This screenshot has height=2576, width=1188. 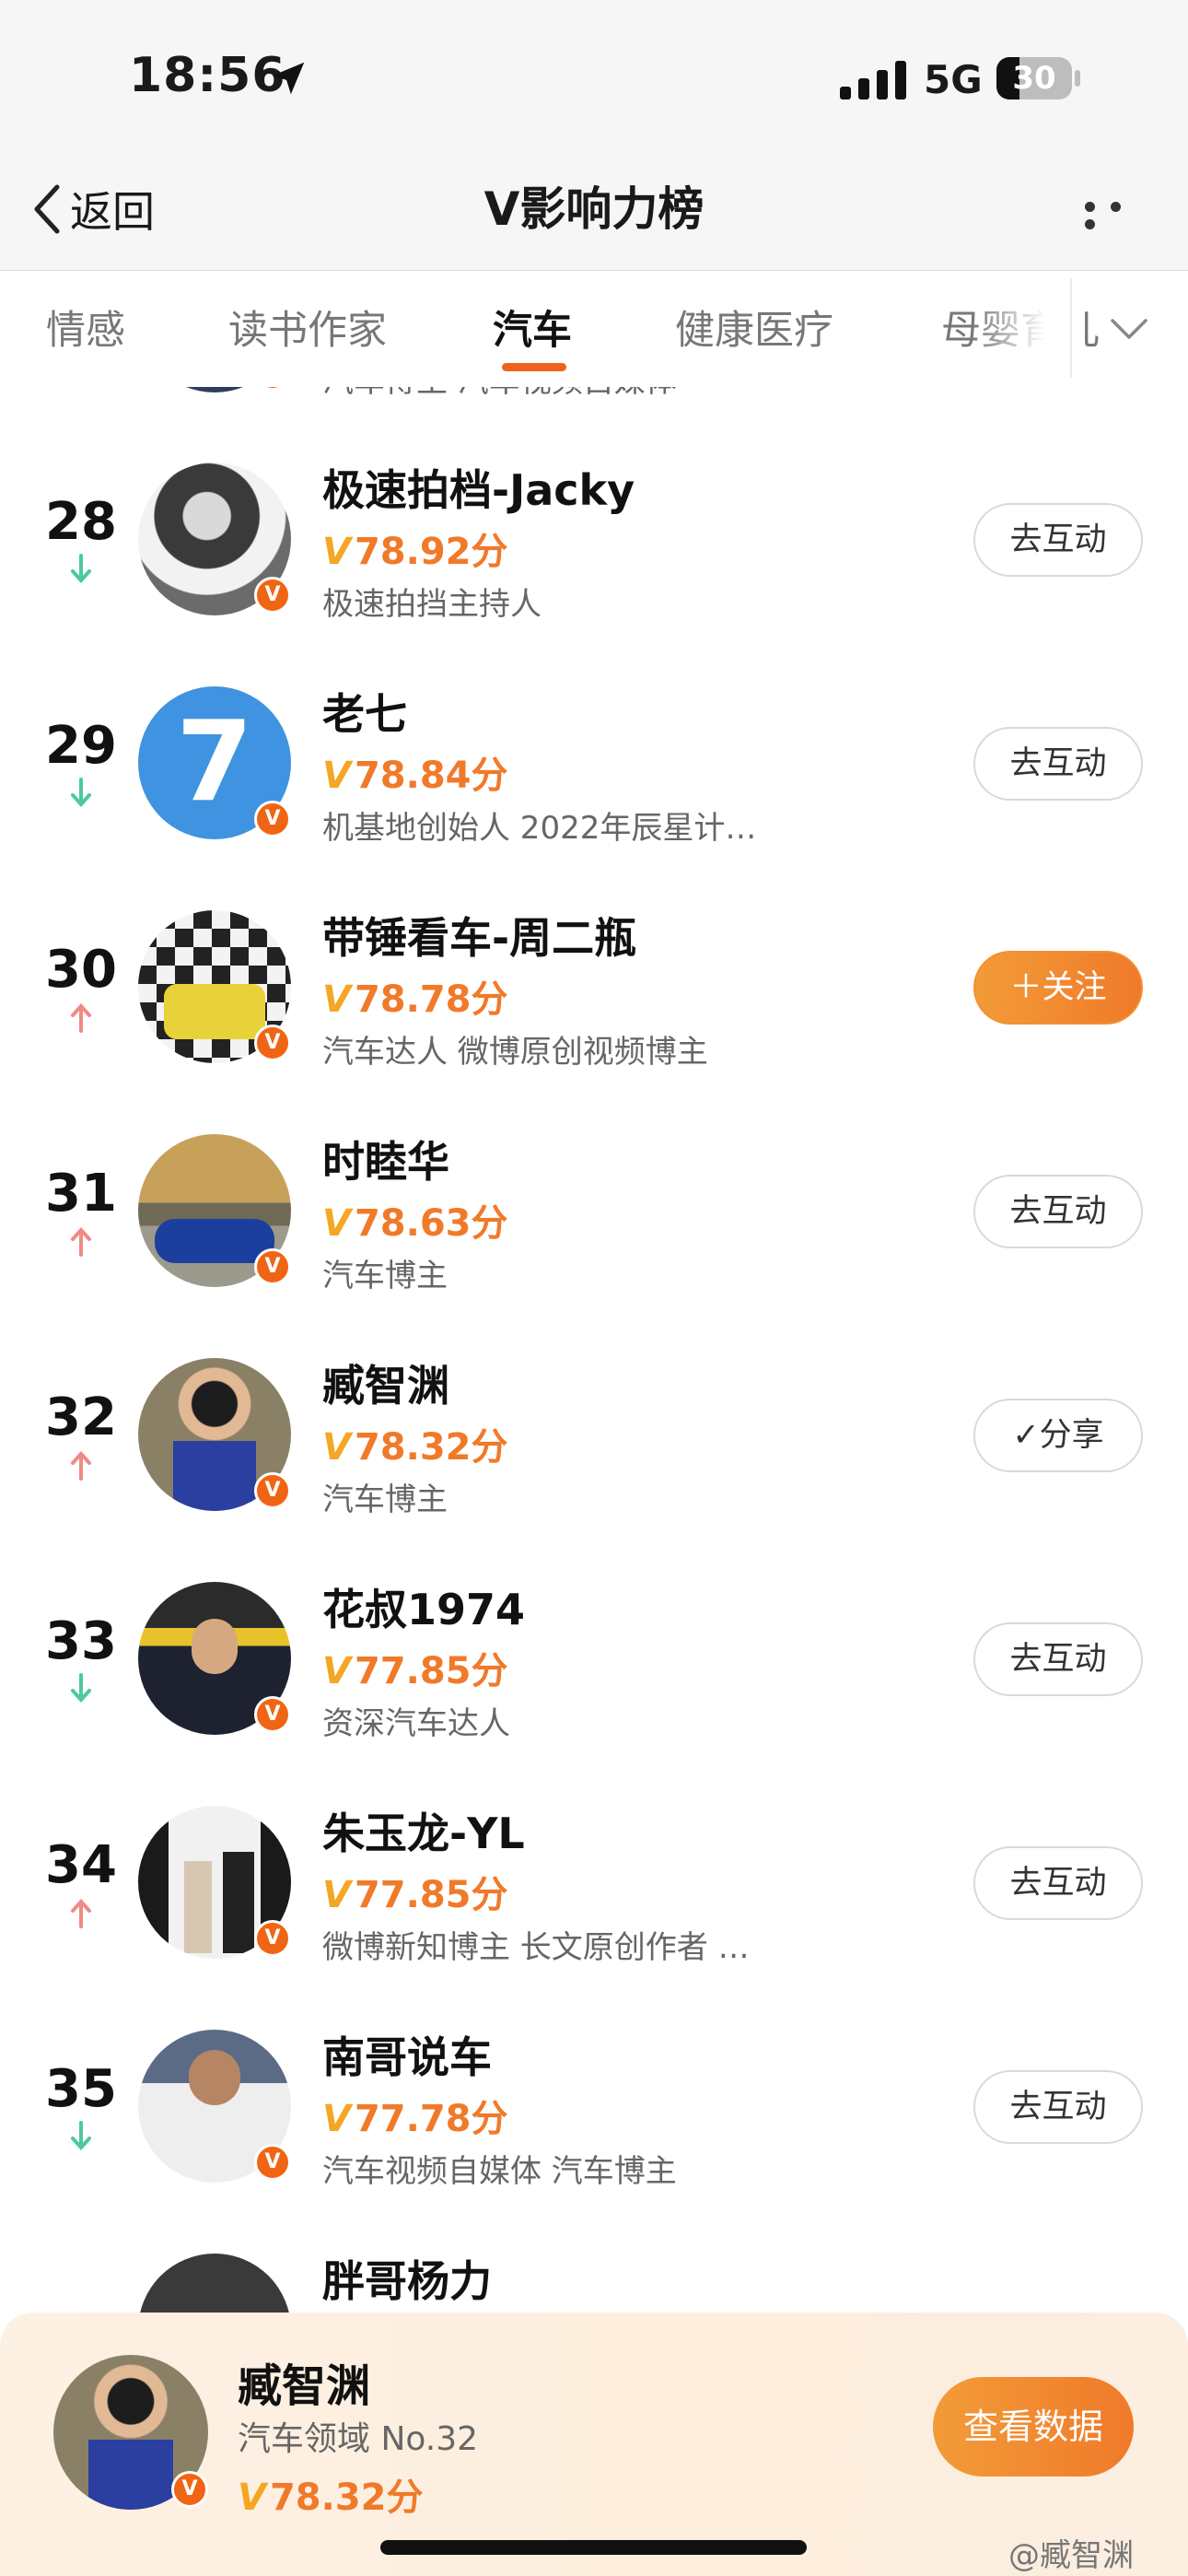 I want to click on user-name: 朱玉龙-YL, so click(x=423, y=1830).